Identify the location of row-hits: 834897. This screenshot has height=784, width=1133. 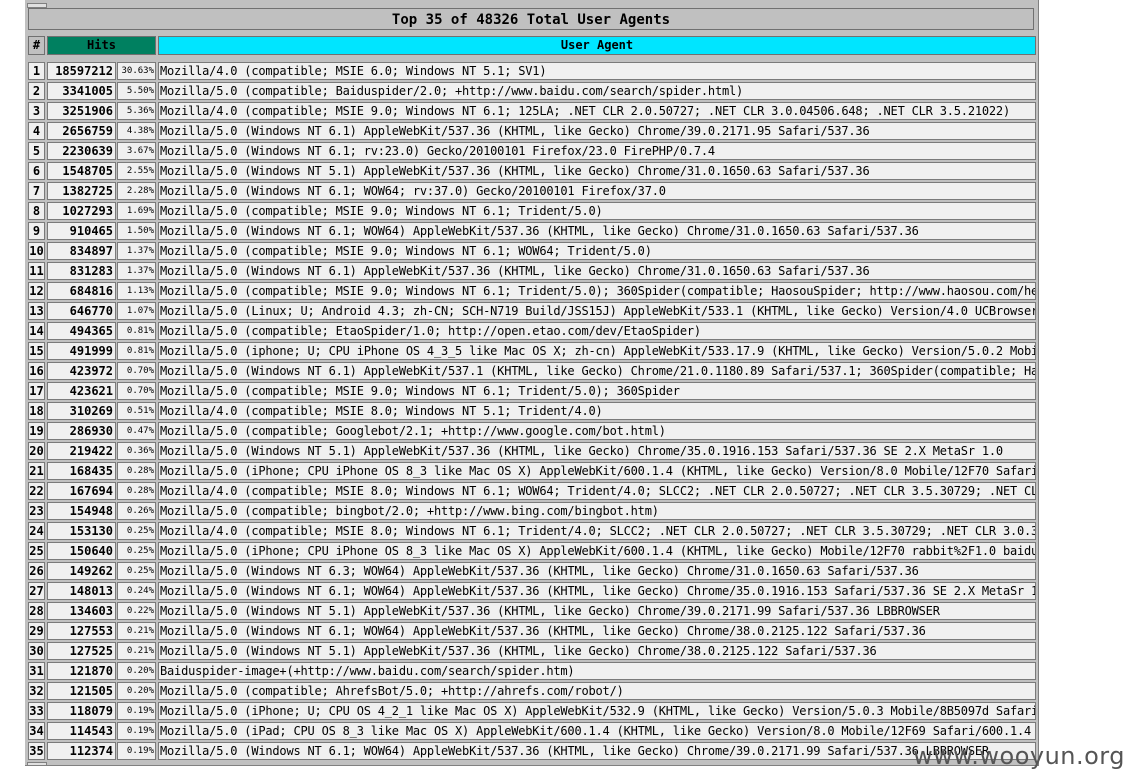
(81, 251).